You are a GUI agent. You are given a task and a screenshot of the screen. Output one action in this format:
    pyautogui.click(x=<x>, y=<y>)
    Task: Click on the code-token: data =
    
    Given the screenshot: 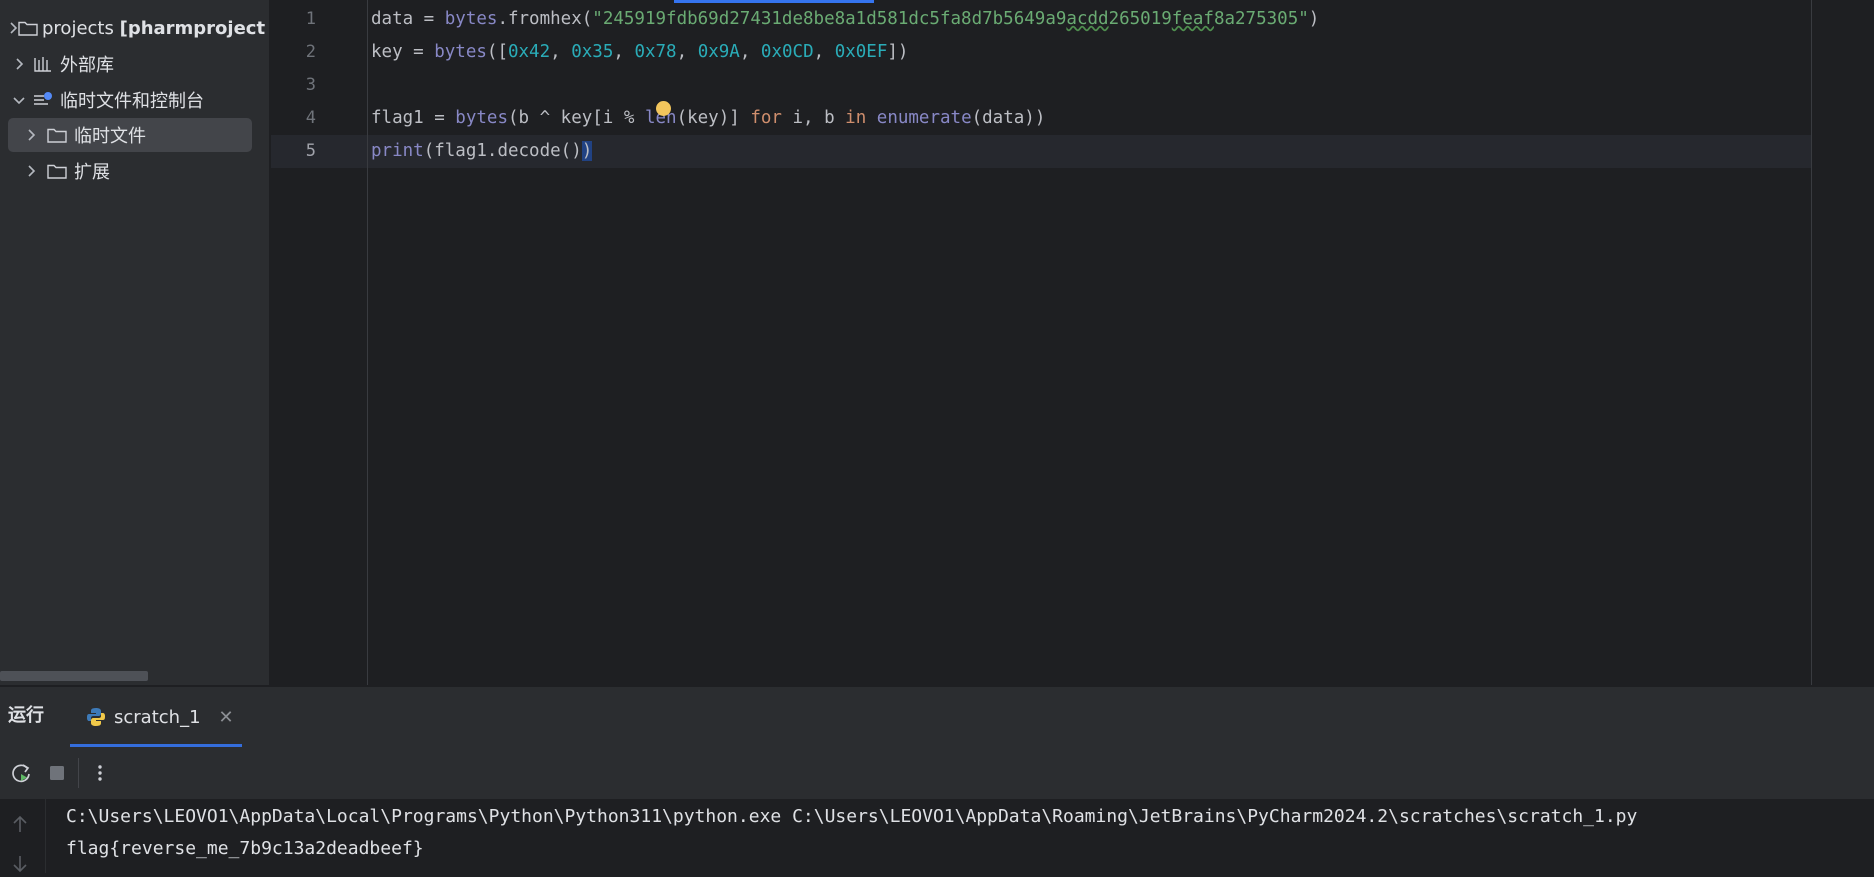 What is the action you would take?
    pyautogui.click(x=408, y=19)
    